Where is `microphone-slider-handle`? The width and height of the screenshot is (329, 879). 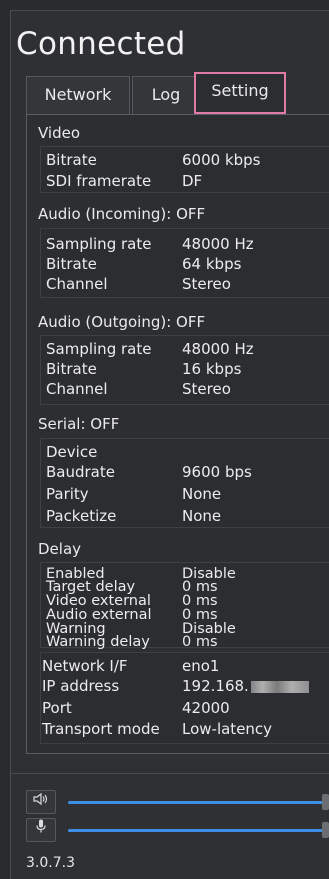 microphone-slider-handle is located at coordinates (325, 830).